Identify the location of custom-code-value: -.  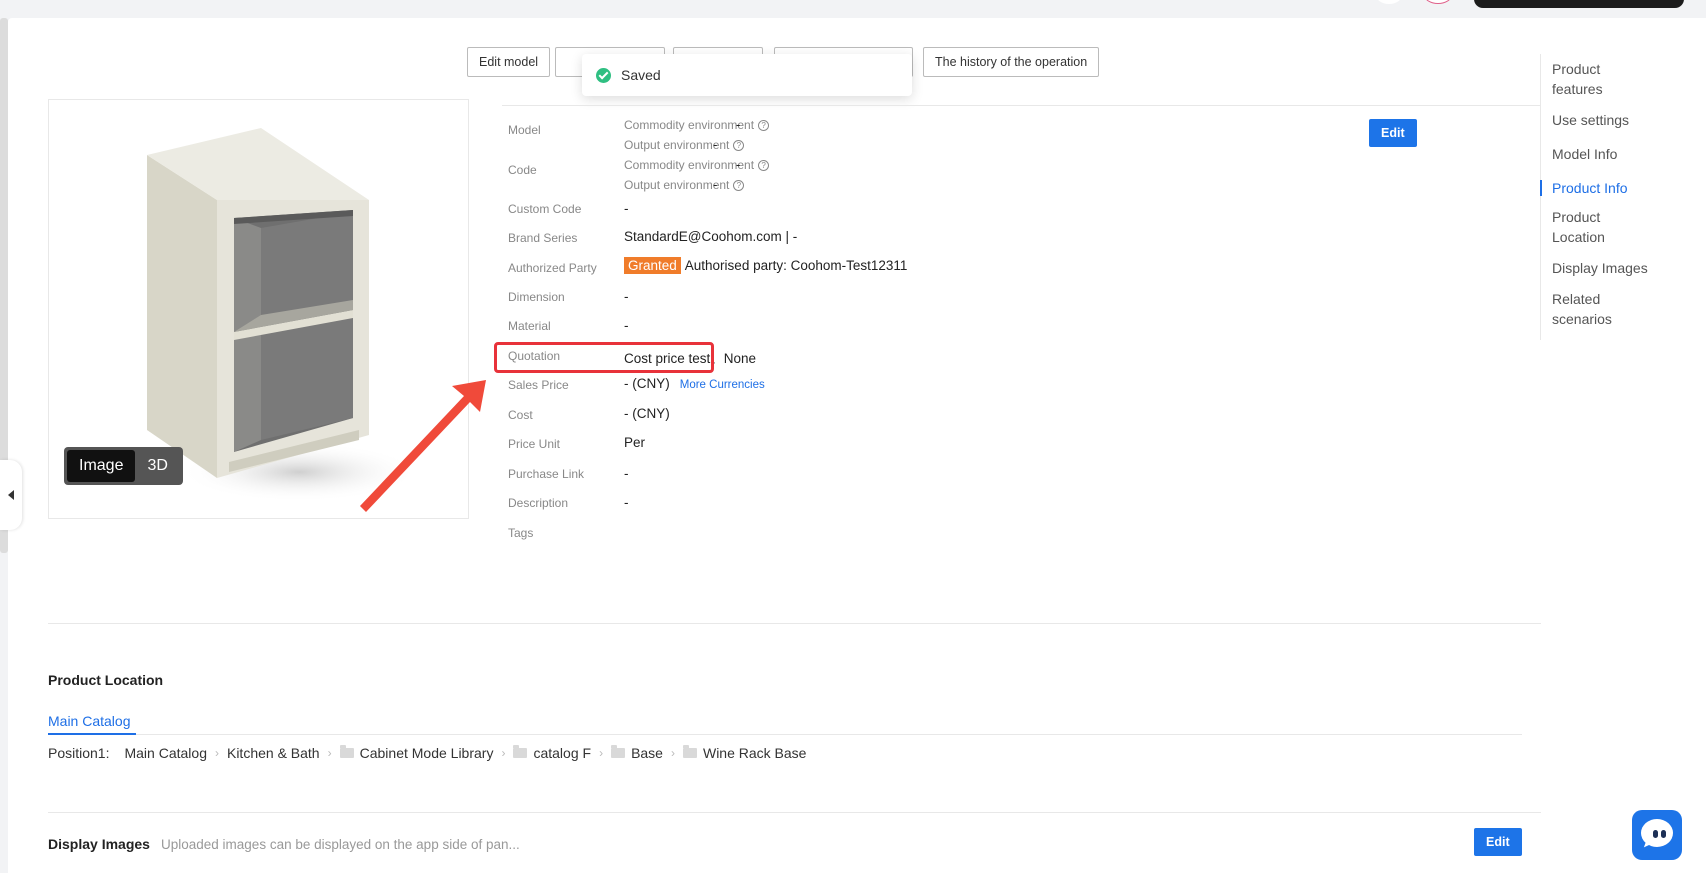
(626, 208).